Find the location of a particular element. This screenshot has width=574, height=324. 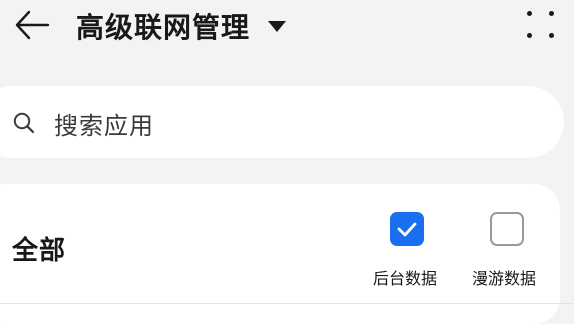

arrow-left-icon is located at coordinates (32, 25).